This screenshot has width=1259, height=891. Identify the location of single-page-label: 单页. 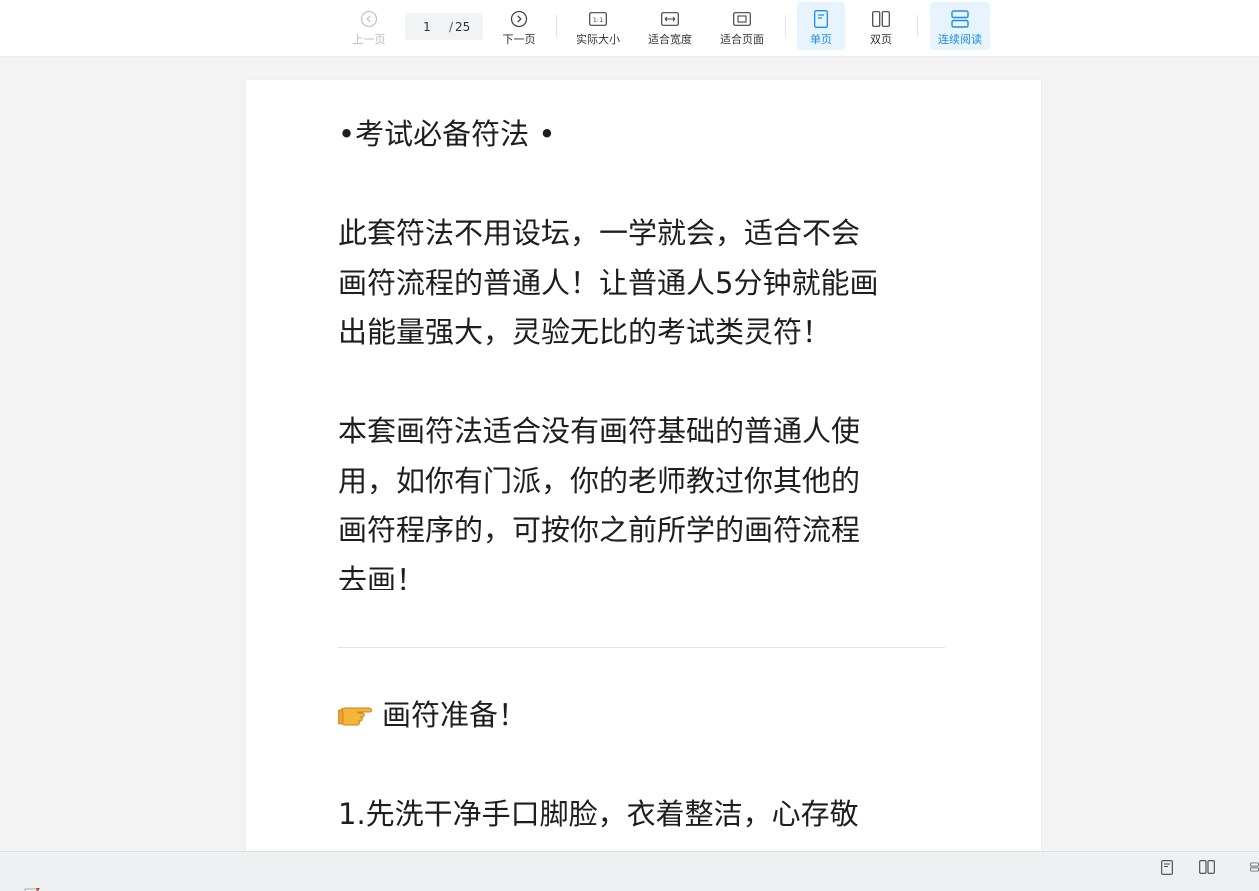
(821, 39).